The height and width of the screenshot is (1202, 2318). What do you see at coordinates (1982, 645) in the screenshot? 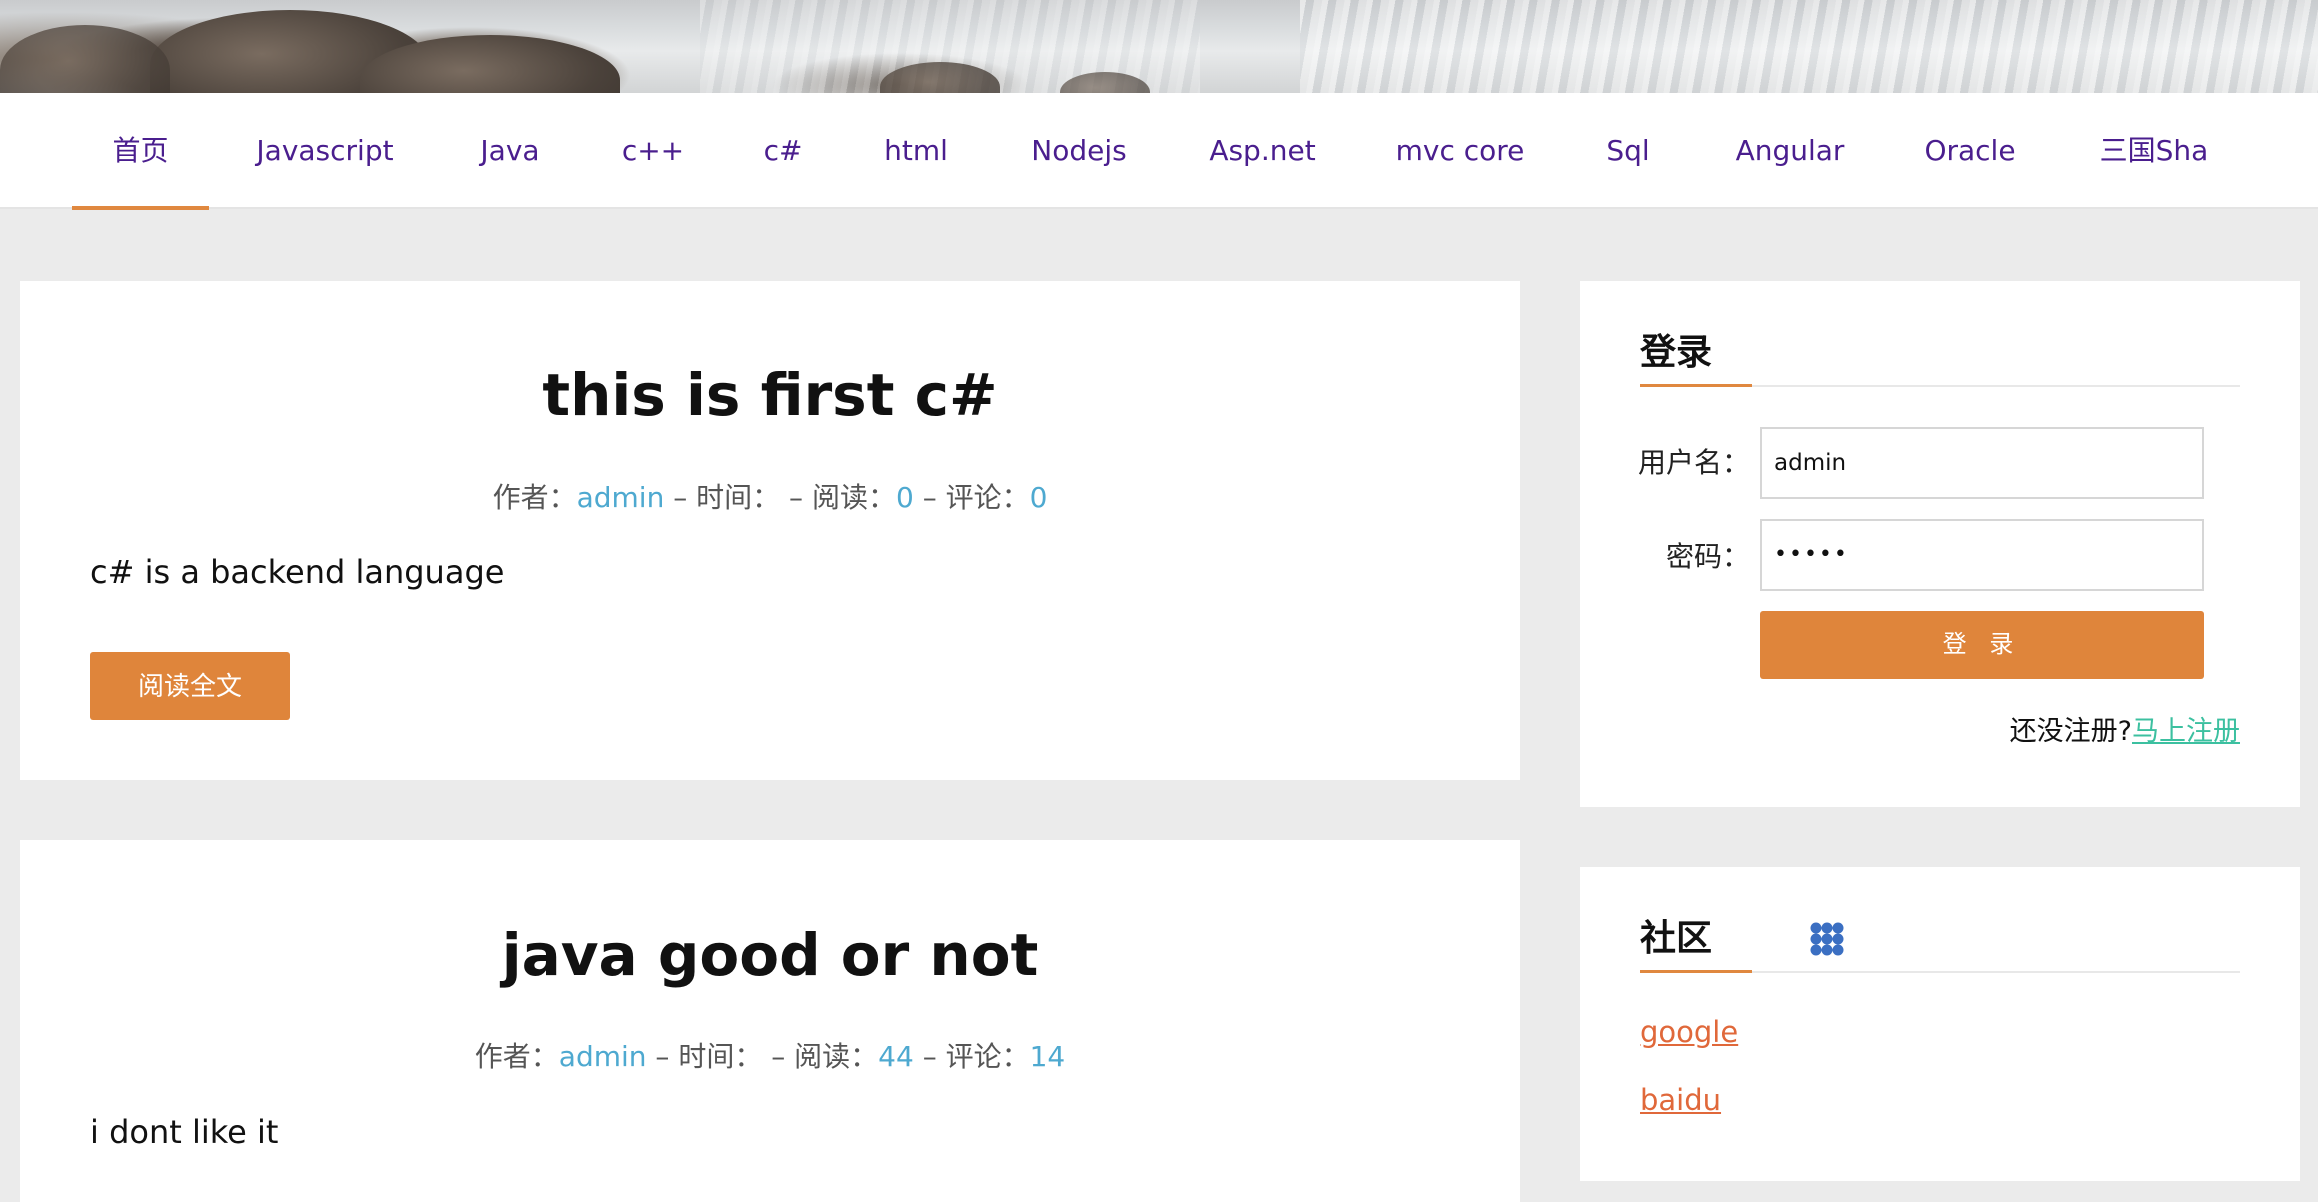
I see `login-button: 登 录` at bounding box center [1982, 645].